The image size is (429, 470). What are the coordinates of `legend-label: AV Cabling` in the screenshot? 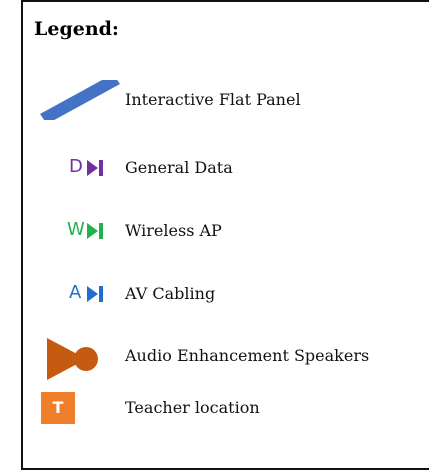 It's located at (170, 293).